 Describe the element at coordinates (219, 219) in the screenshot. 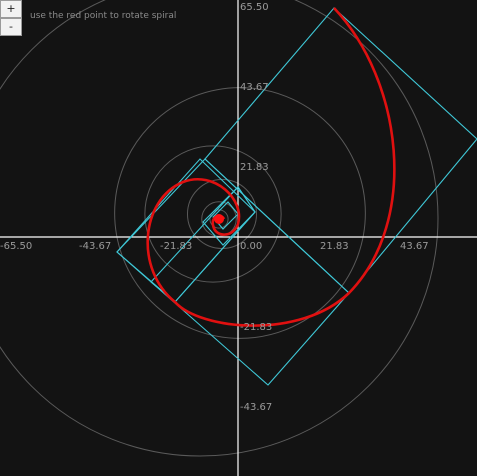

I see `rotation-handle` at that location.